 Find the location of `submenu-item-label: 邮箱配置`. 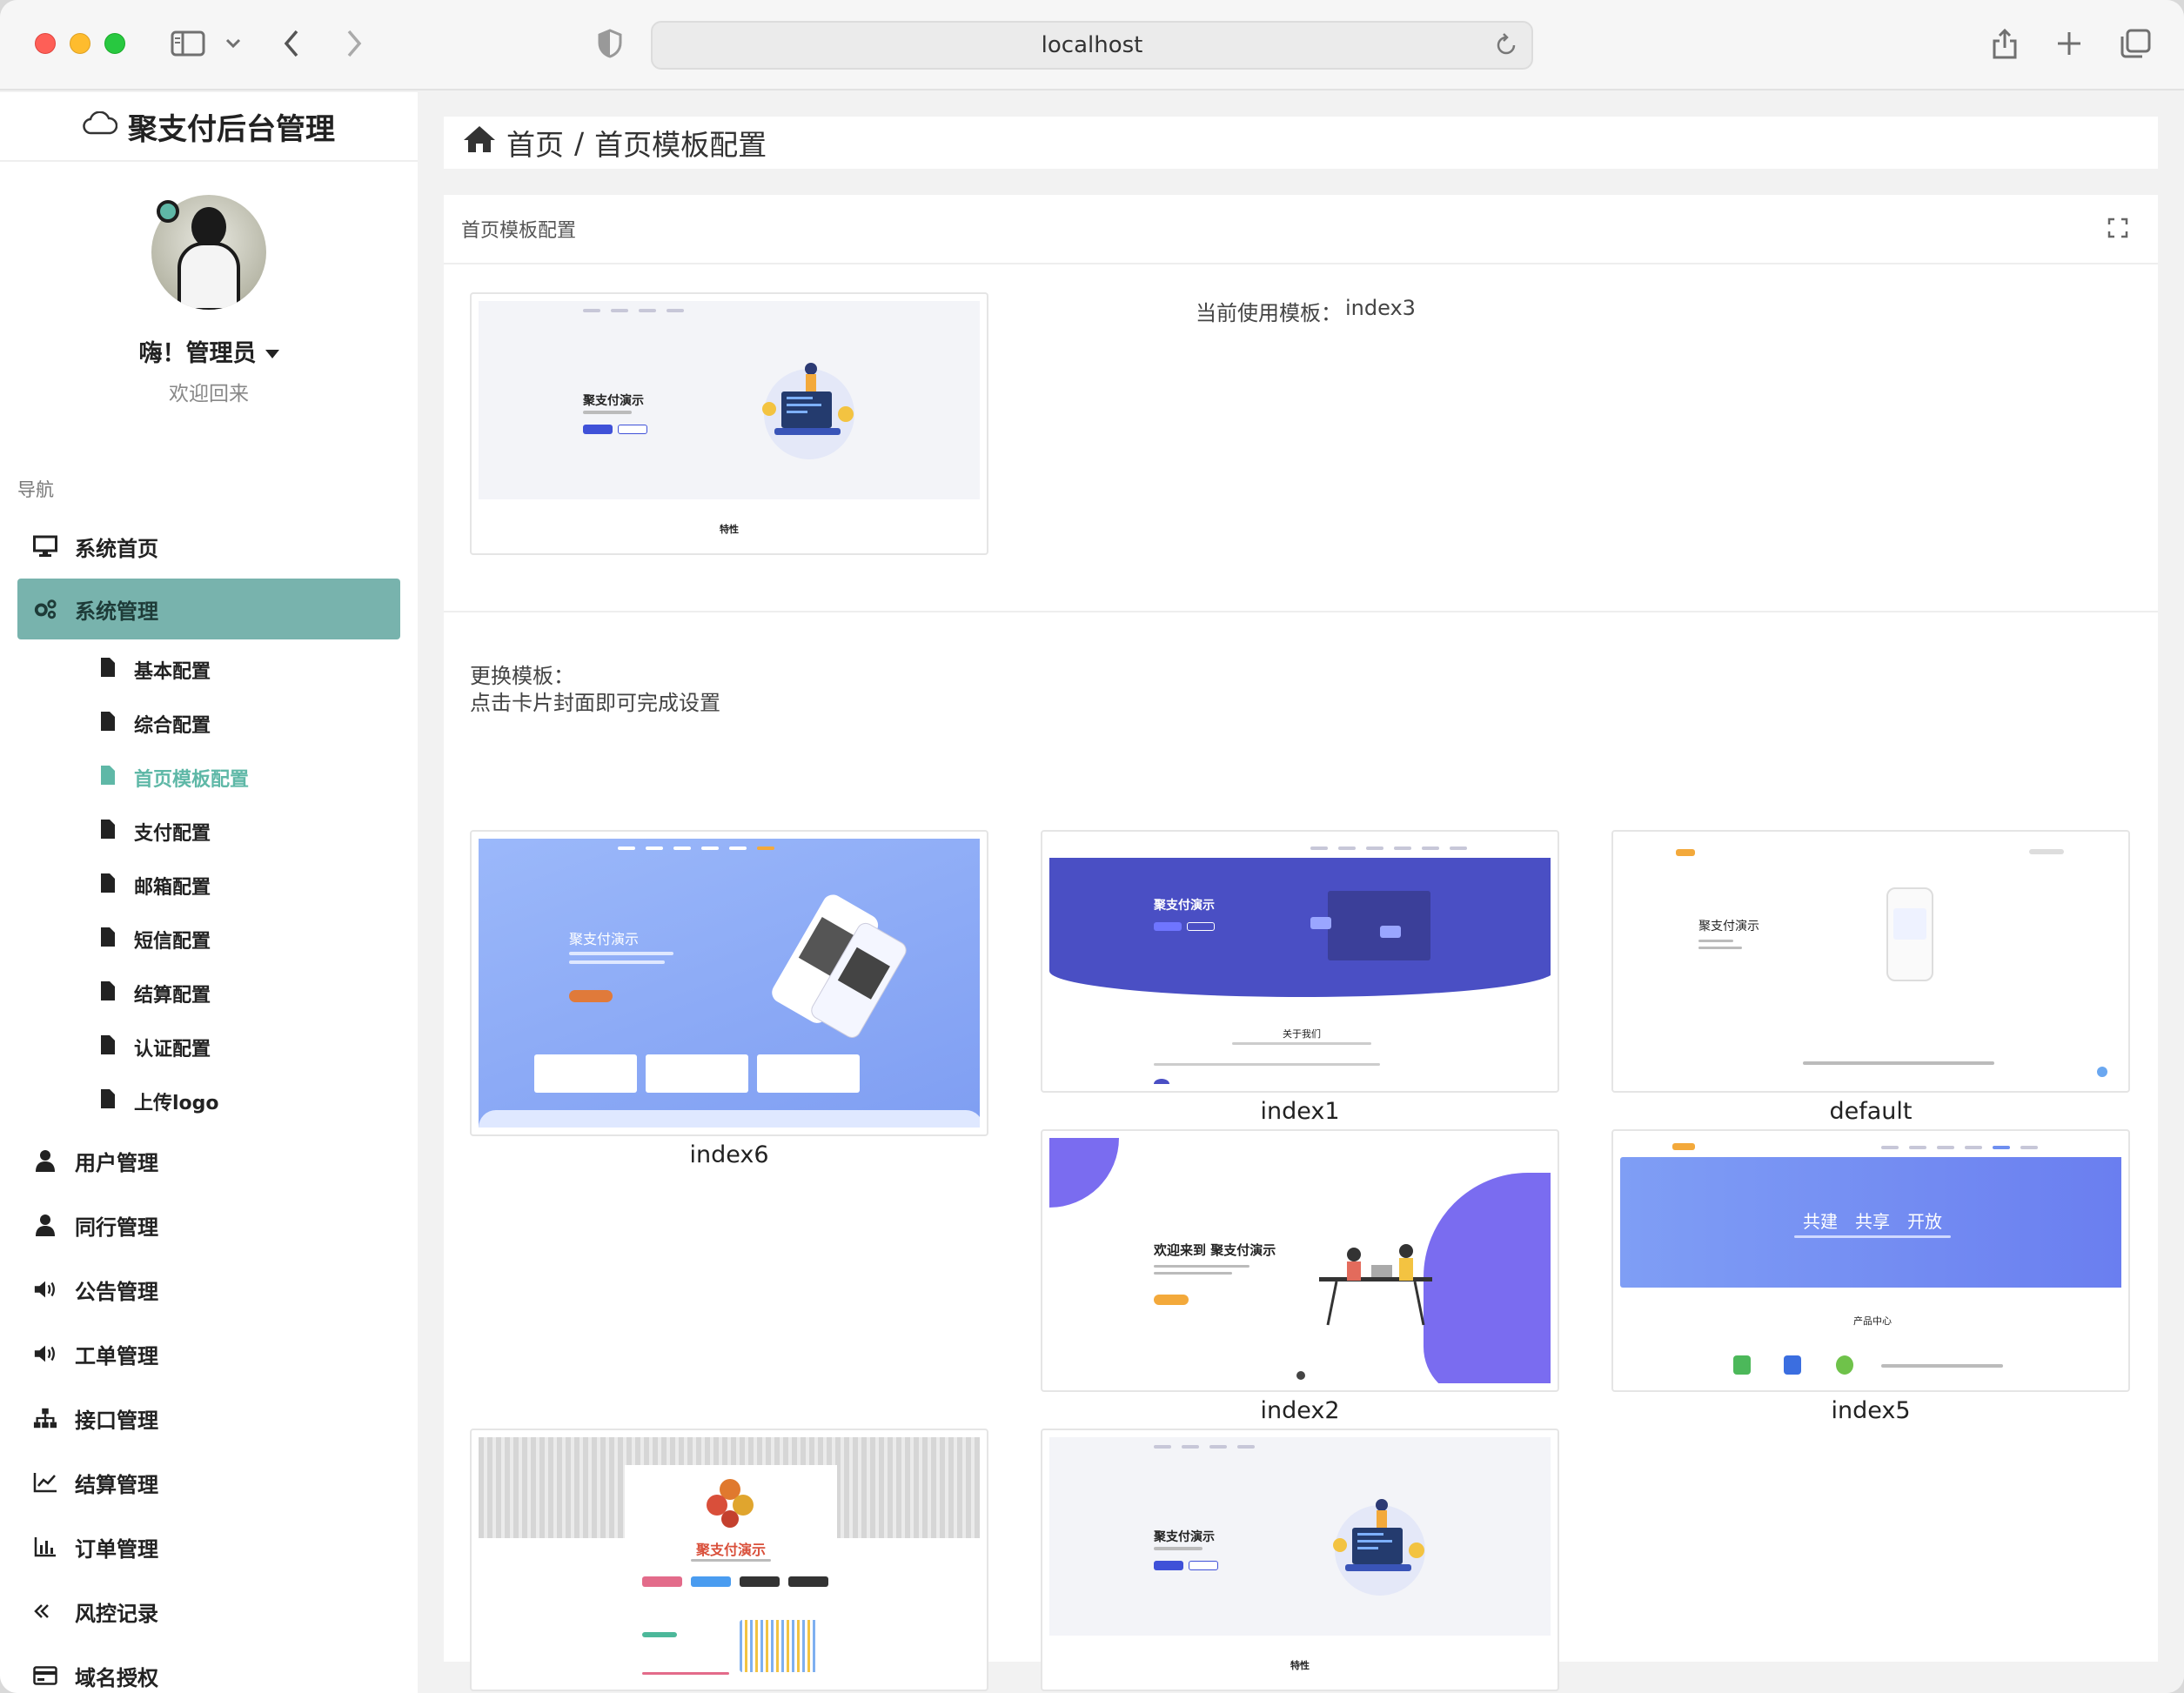

submenu-item-label: 邮箱配置 is located at coordinates (172, 888).